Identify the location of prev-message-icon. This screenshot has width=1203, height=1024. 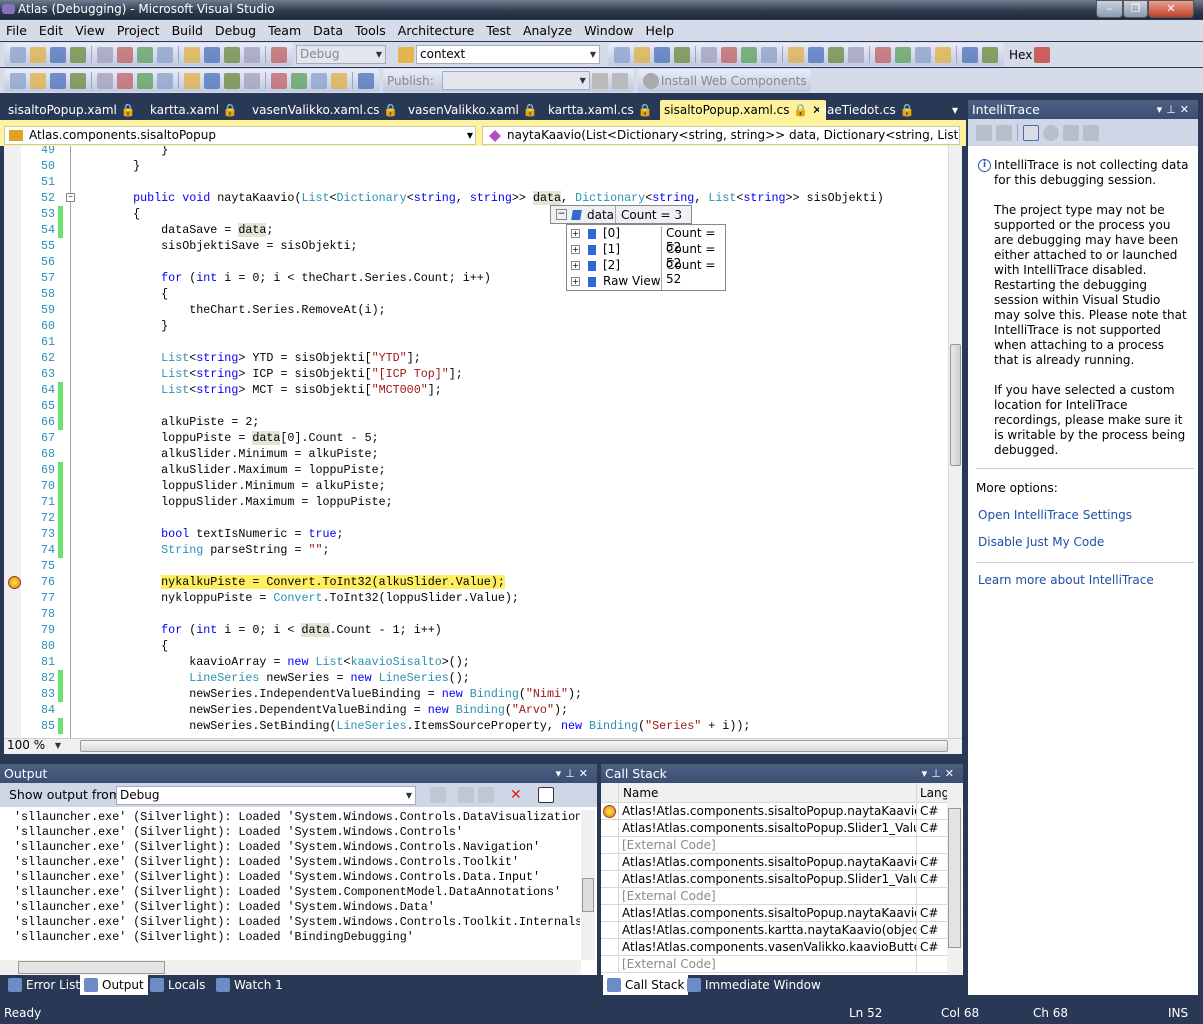
(466, 795).